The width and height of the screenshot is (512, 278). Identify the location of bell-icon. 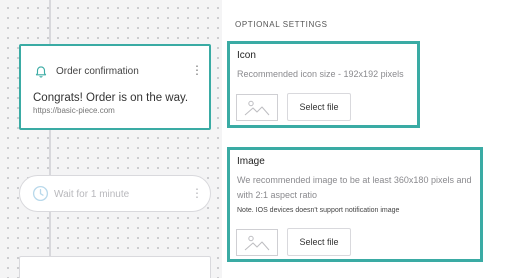
(41, 72).